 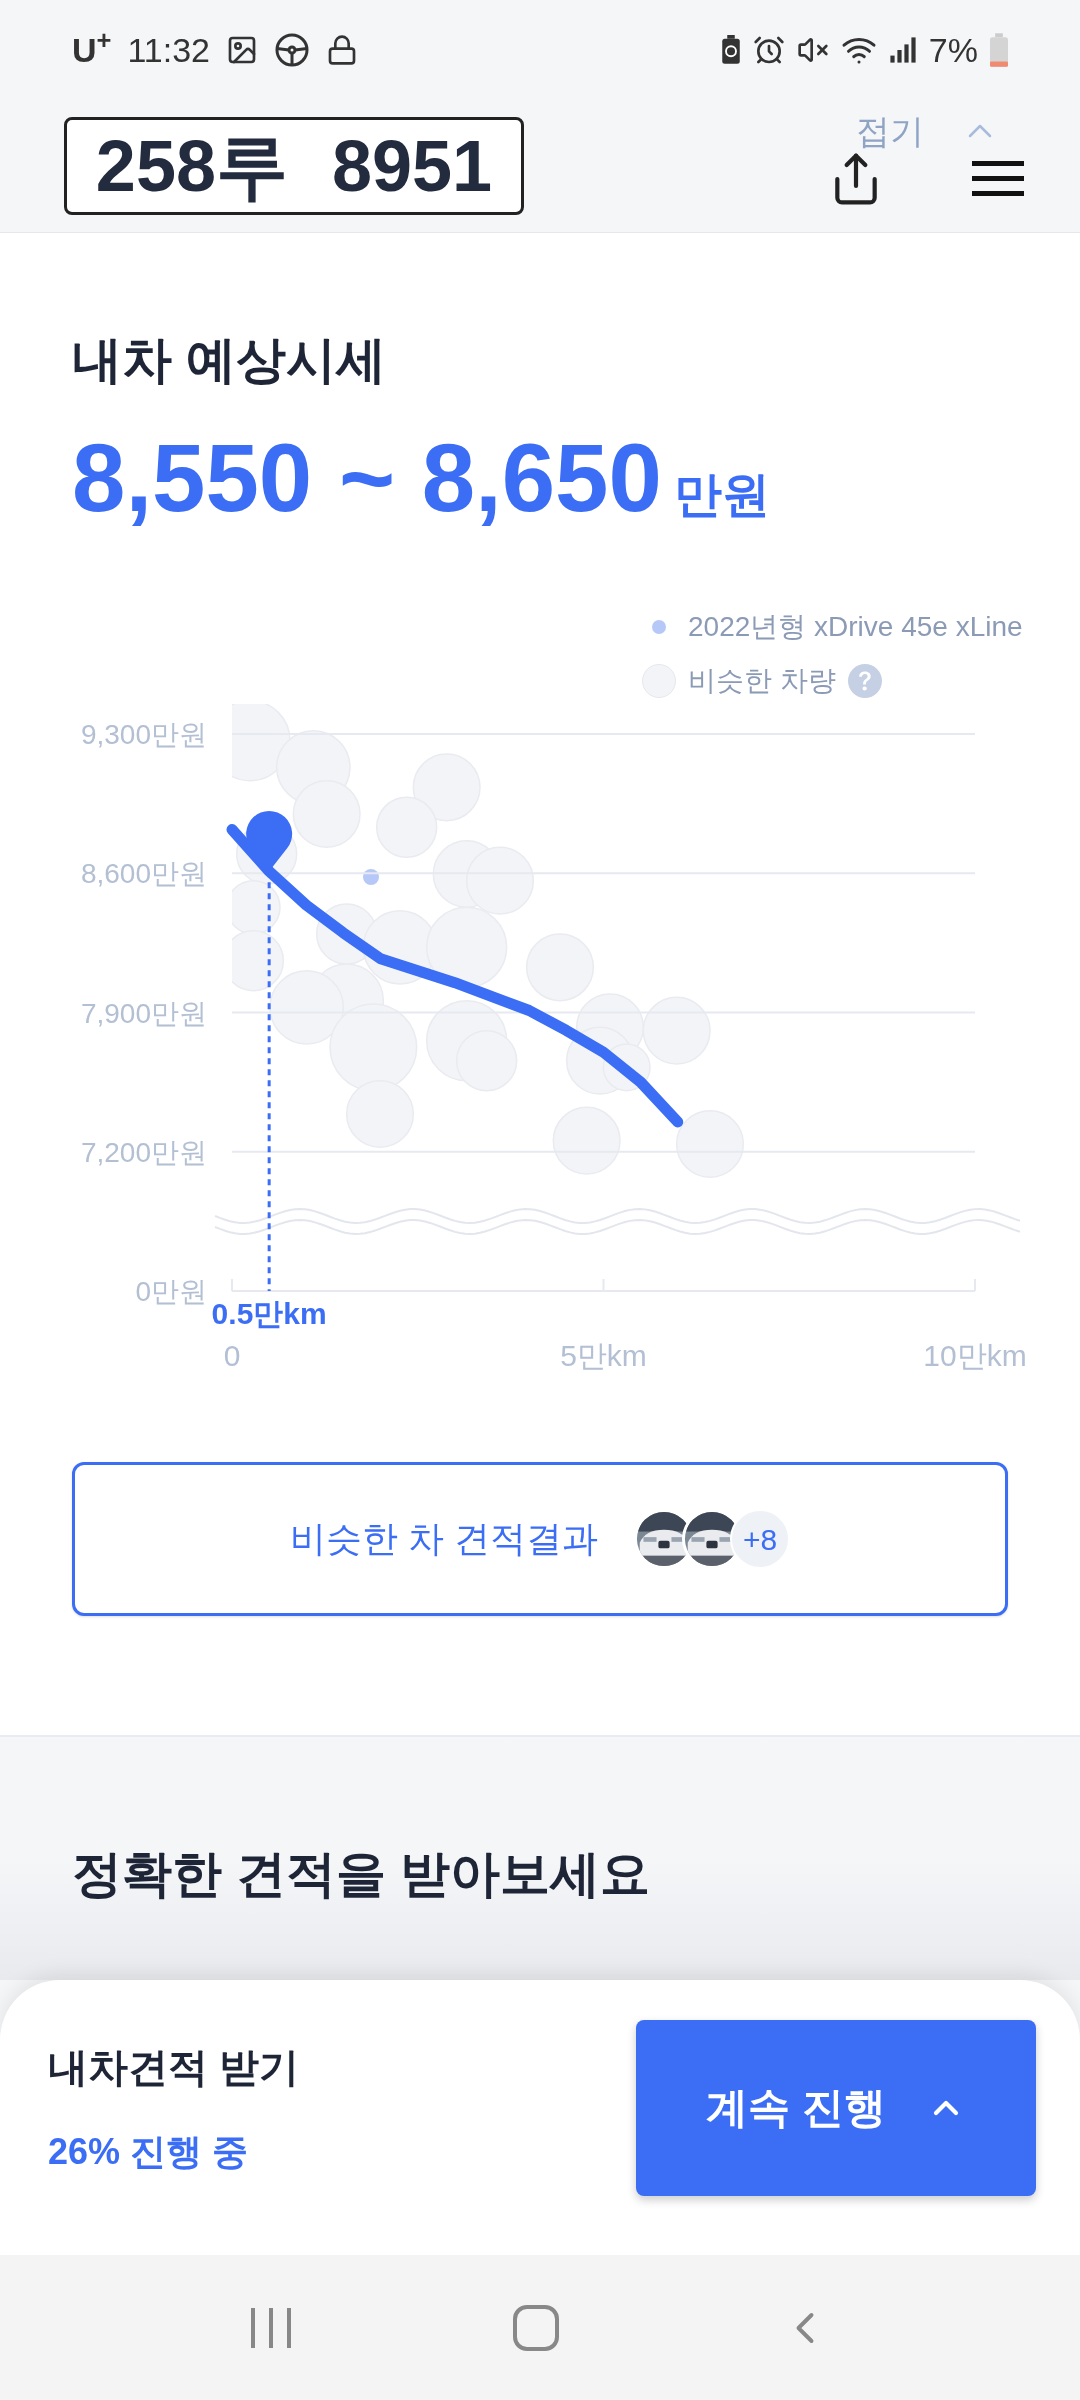 What do you see at coordinates (998, 178) in the screenshot?
I see `menu-icon` at bounding box center [998, 178].